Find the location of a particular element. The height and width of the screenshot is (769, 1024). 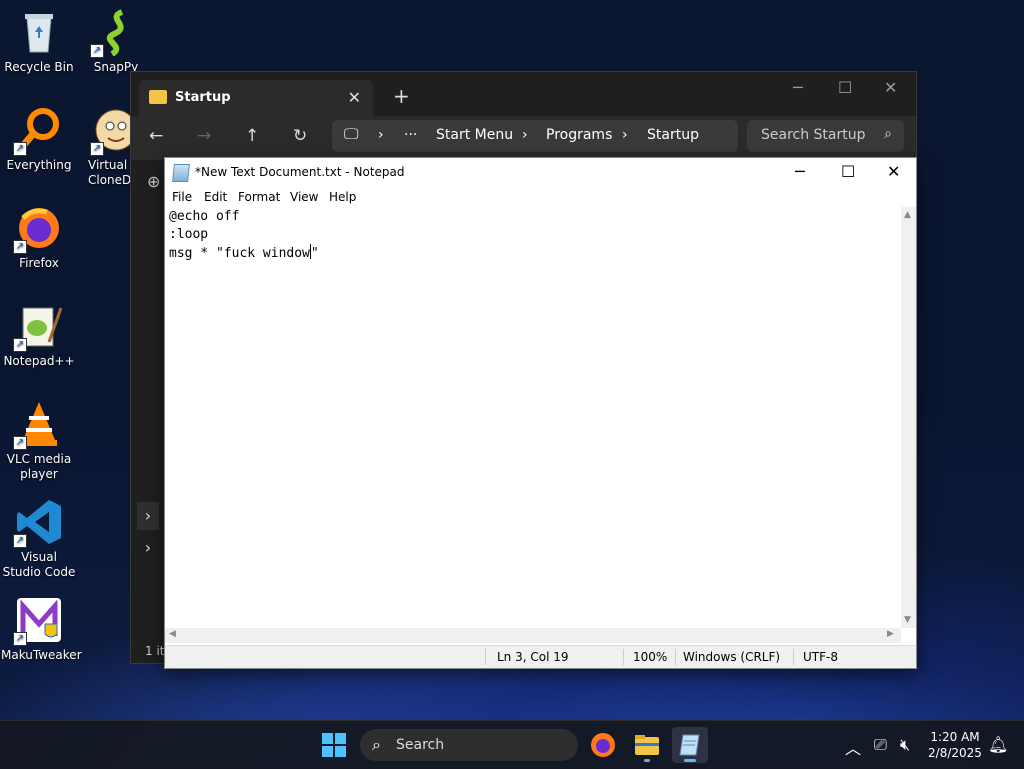

taskbar-file-explorer is located at coordinates (647, 745).